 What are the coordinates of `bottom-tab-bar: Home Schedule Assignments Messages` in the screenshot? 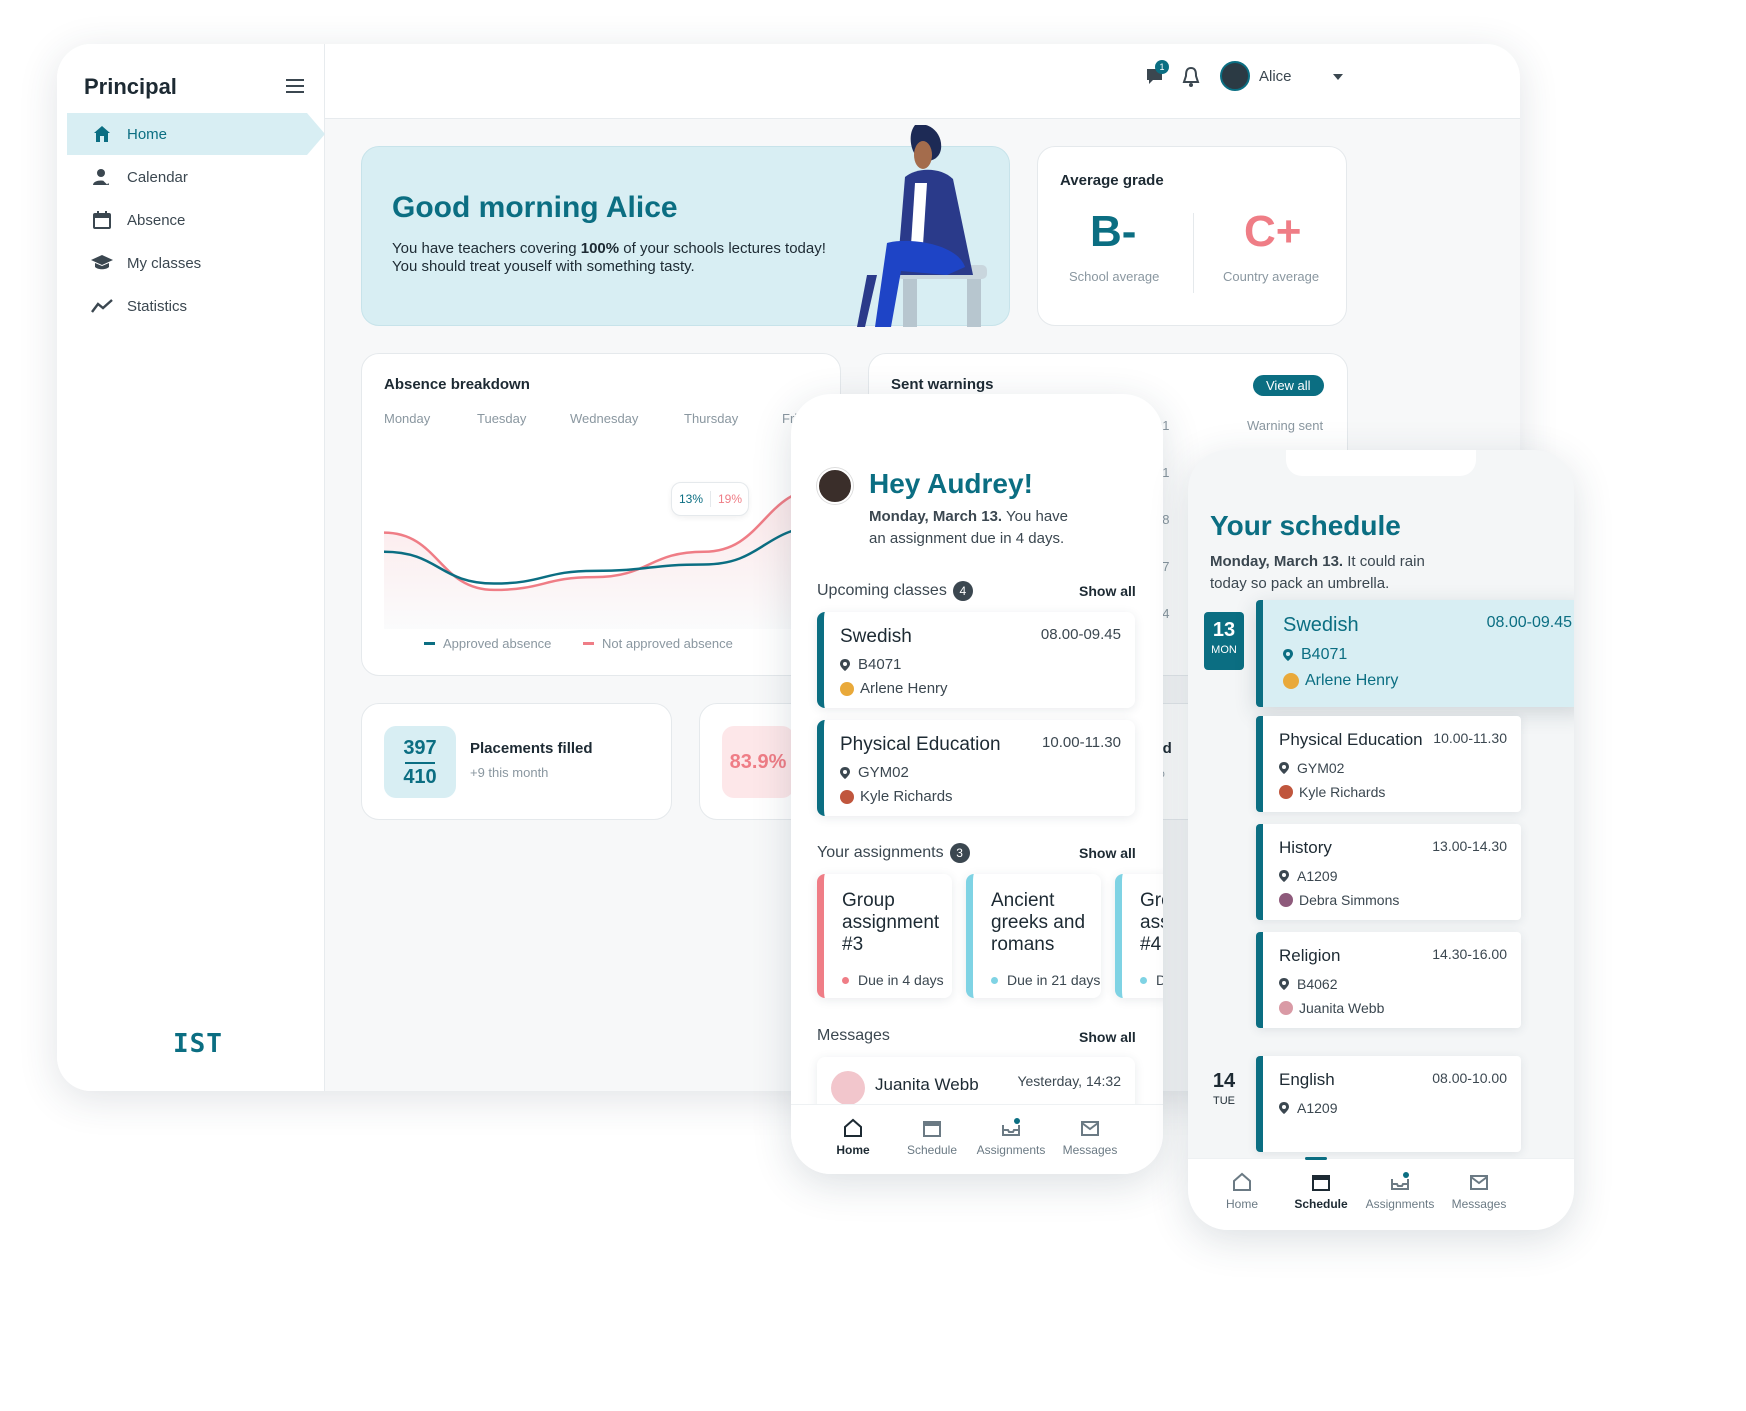 It's located at (977, 1139).